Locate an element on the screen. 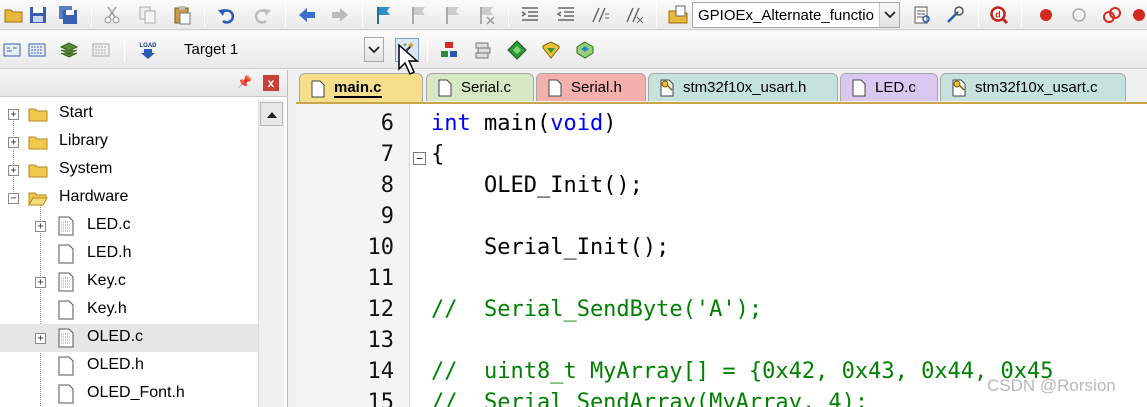  tree-item-key-c: + Key.c is located at coordinates (129, 282).